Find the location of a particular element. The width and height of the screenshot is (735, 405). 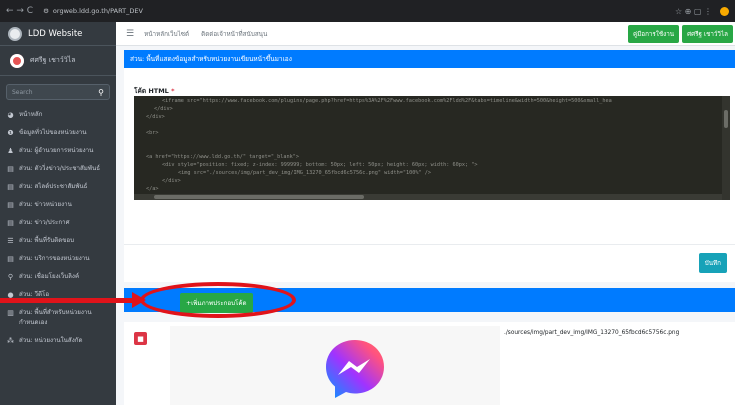

sidebar-item-label: ส่วน: ข่าว/ประกาศ is located at coordinates (44, 222).